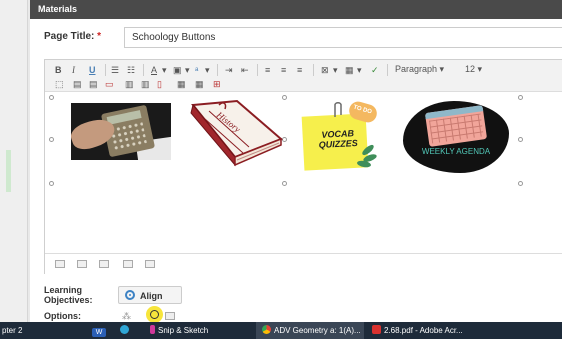  Describe the element at coordinates (375, 70) in the screenshot. I see `spellcheck-icon: ✓` at that location.